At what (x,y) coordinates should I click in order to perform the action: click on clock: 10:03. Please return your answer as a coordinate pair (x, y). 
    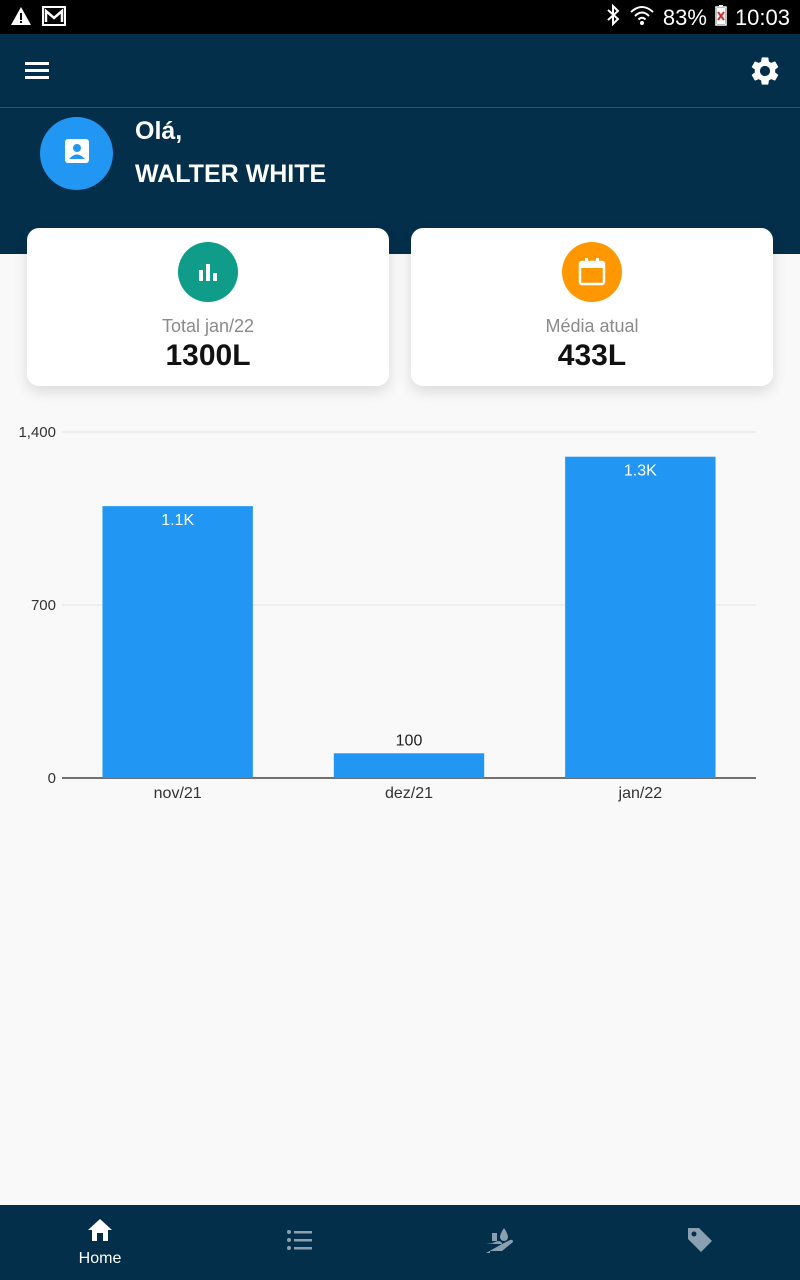
    Looking at the image, I should click on (762, 17).